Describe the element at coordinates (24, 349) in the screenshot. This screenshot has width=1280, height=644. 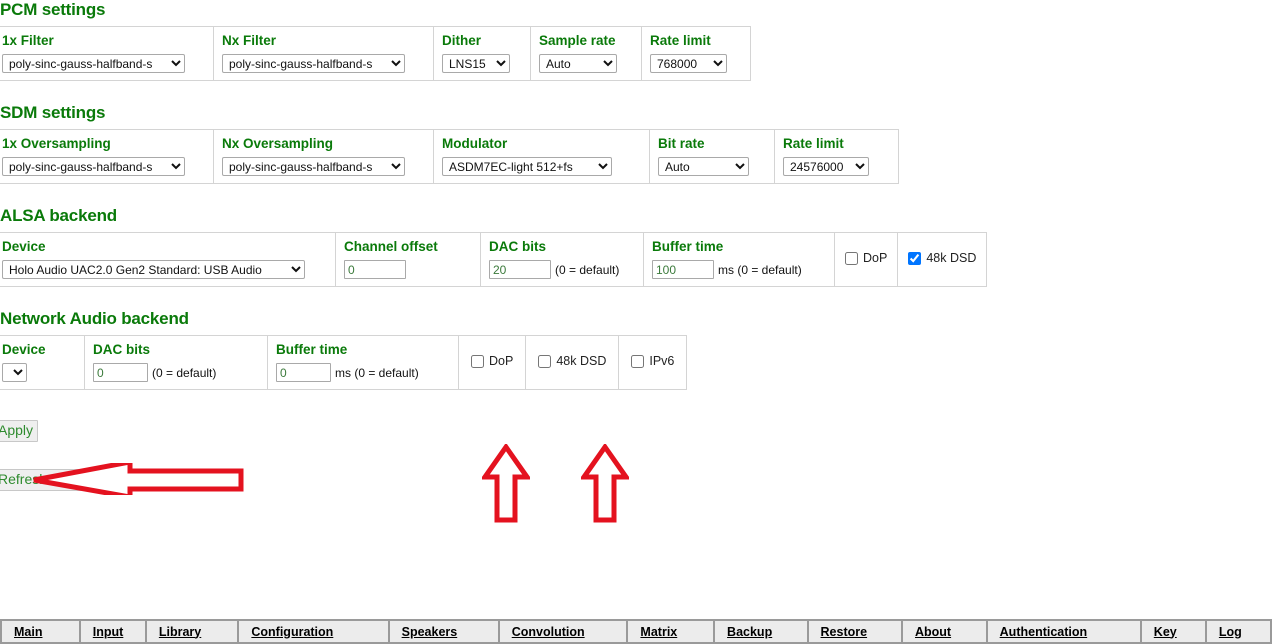
I see `network-device-label: Device` at that location.